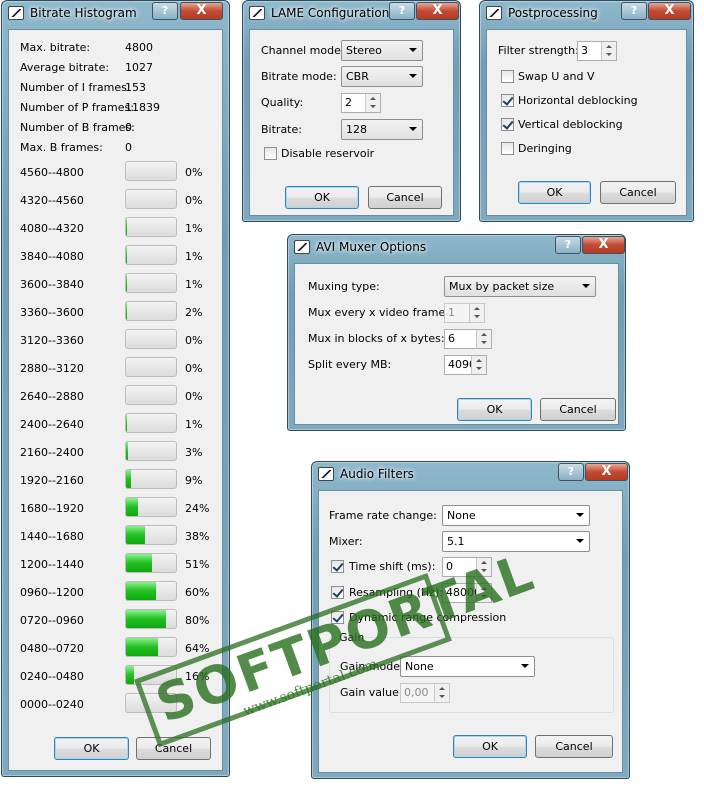 This screenshot has height=787, width=704. Describe the element at coordinates (371, 247) in the screenshot. I see `window-title: AVI Muxer Options` at that location.